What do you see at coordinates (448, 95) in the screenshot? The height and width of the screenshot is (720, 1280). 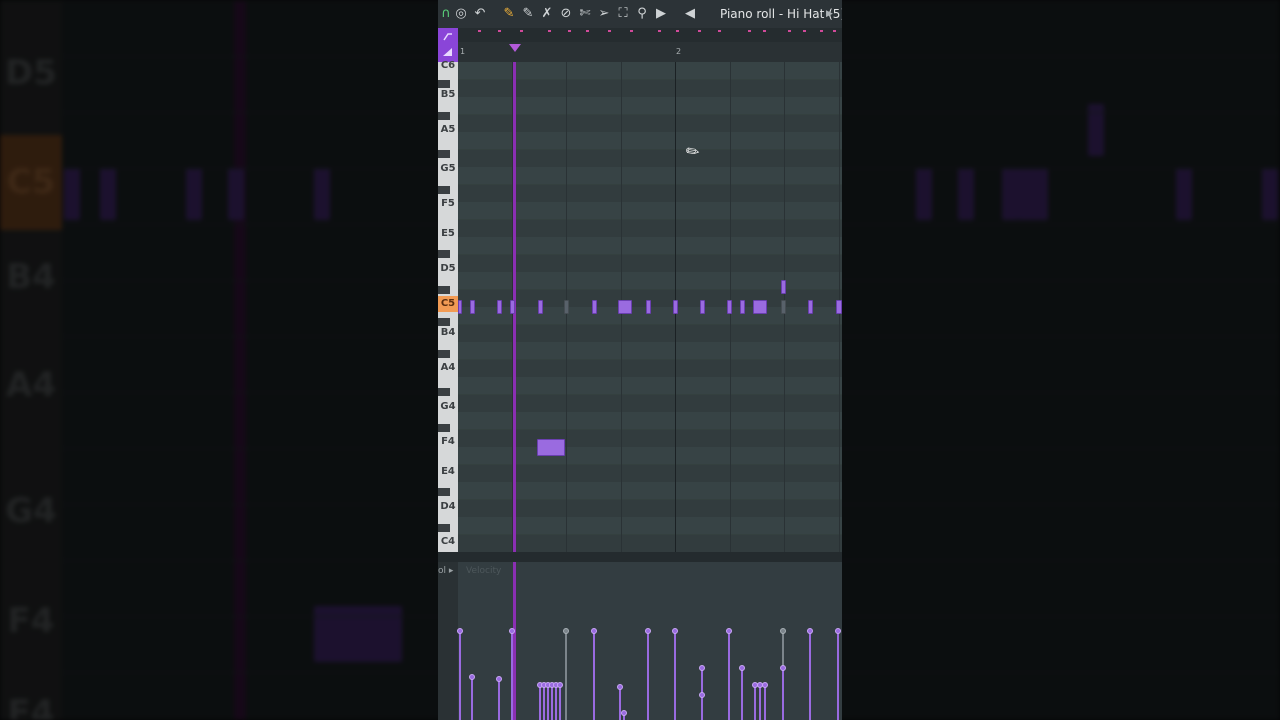 I see `key-b5: B5` at bounding box center [448, 95].